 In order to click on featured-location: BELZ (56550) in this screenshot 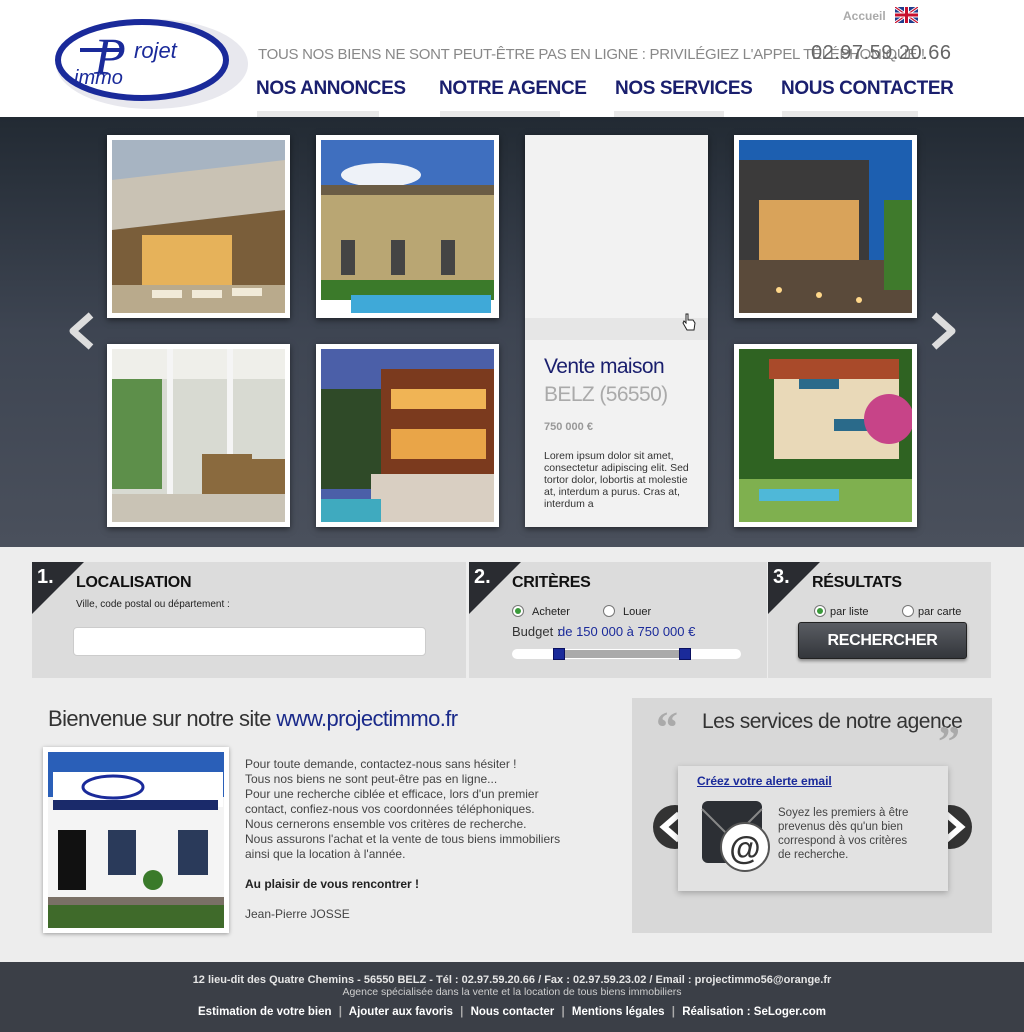, I will do `click(606, 394)`.